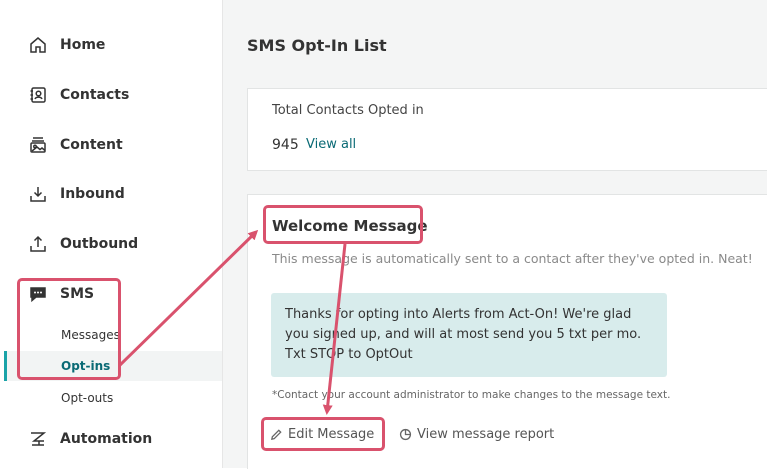 The width and height of the screenshot is (767, 469). I want to click on sms-icon, so click(38, 295).